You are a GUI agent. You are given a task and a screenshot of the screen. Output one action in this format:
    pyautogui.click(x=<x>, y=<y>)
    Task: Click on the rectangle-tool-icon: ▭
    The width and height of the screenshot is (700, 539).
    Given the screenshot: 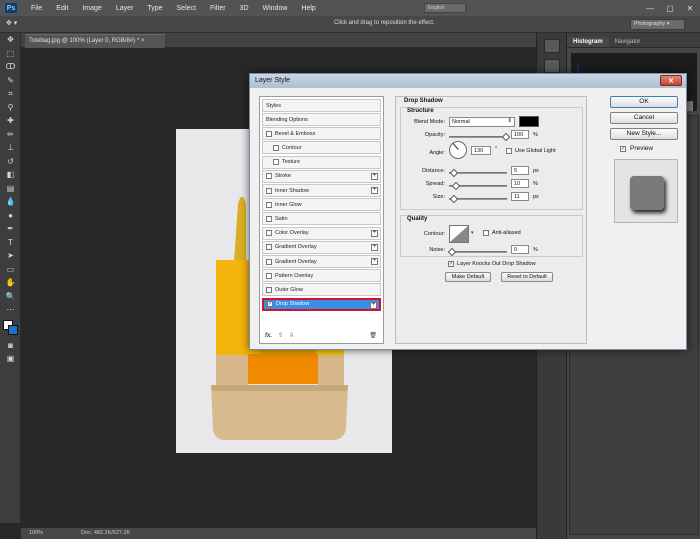 What is the action you would take?
    pyautogui.click(x=10, y=270)
    